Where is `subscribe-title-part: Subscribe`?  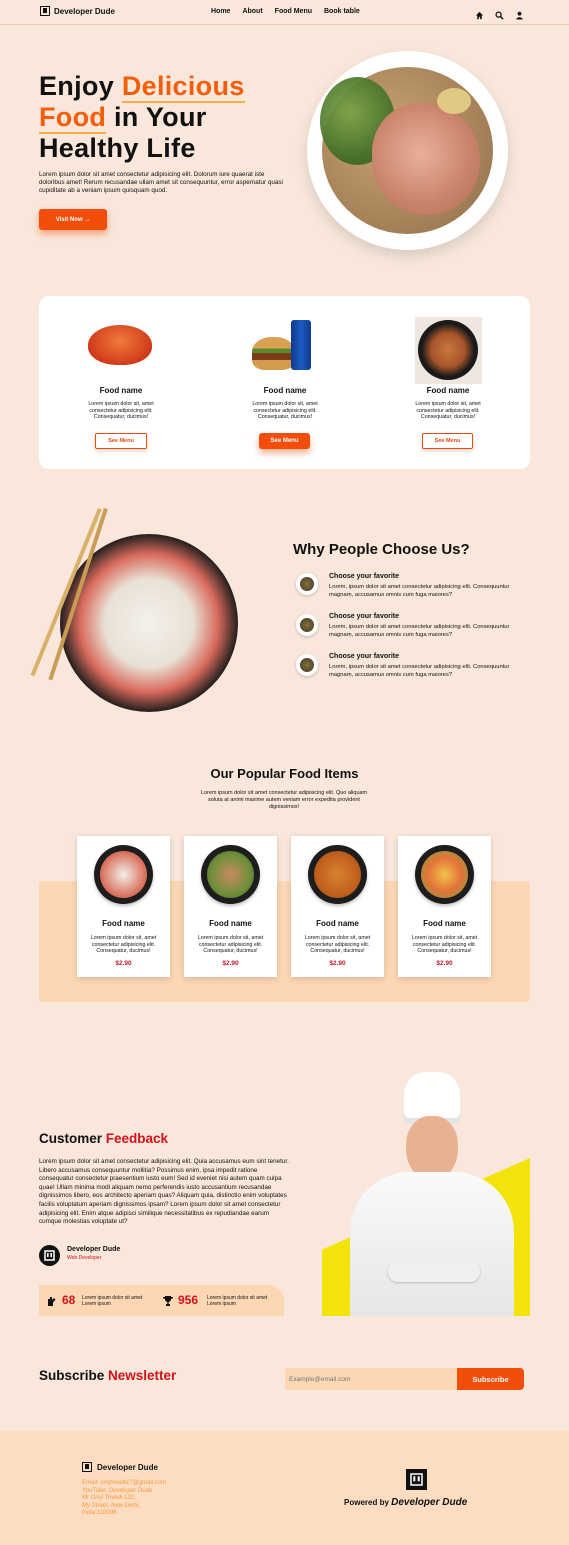 subscribe-title-part: Subscribe is located at coordinates (74, 1375).